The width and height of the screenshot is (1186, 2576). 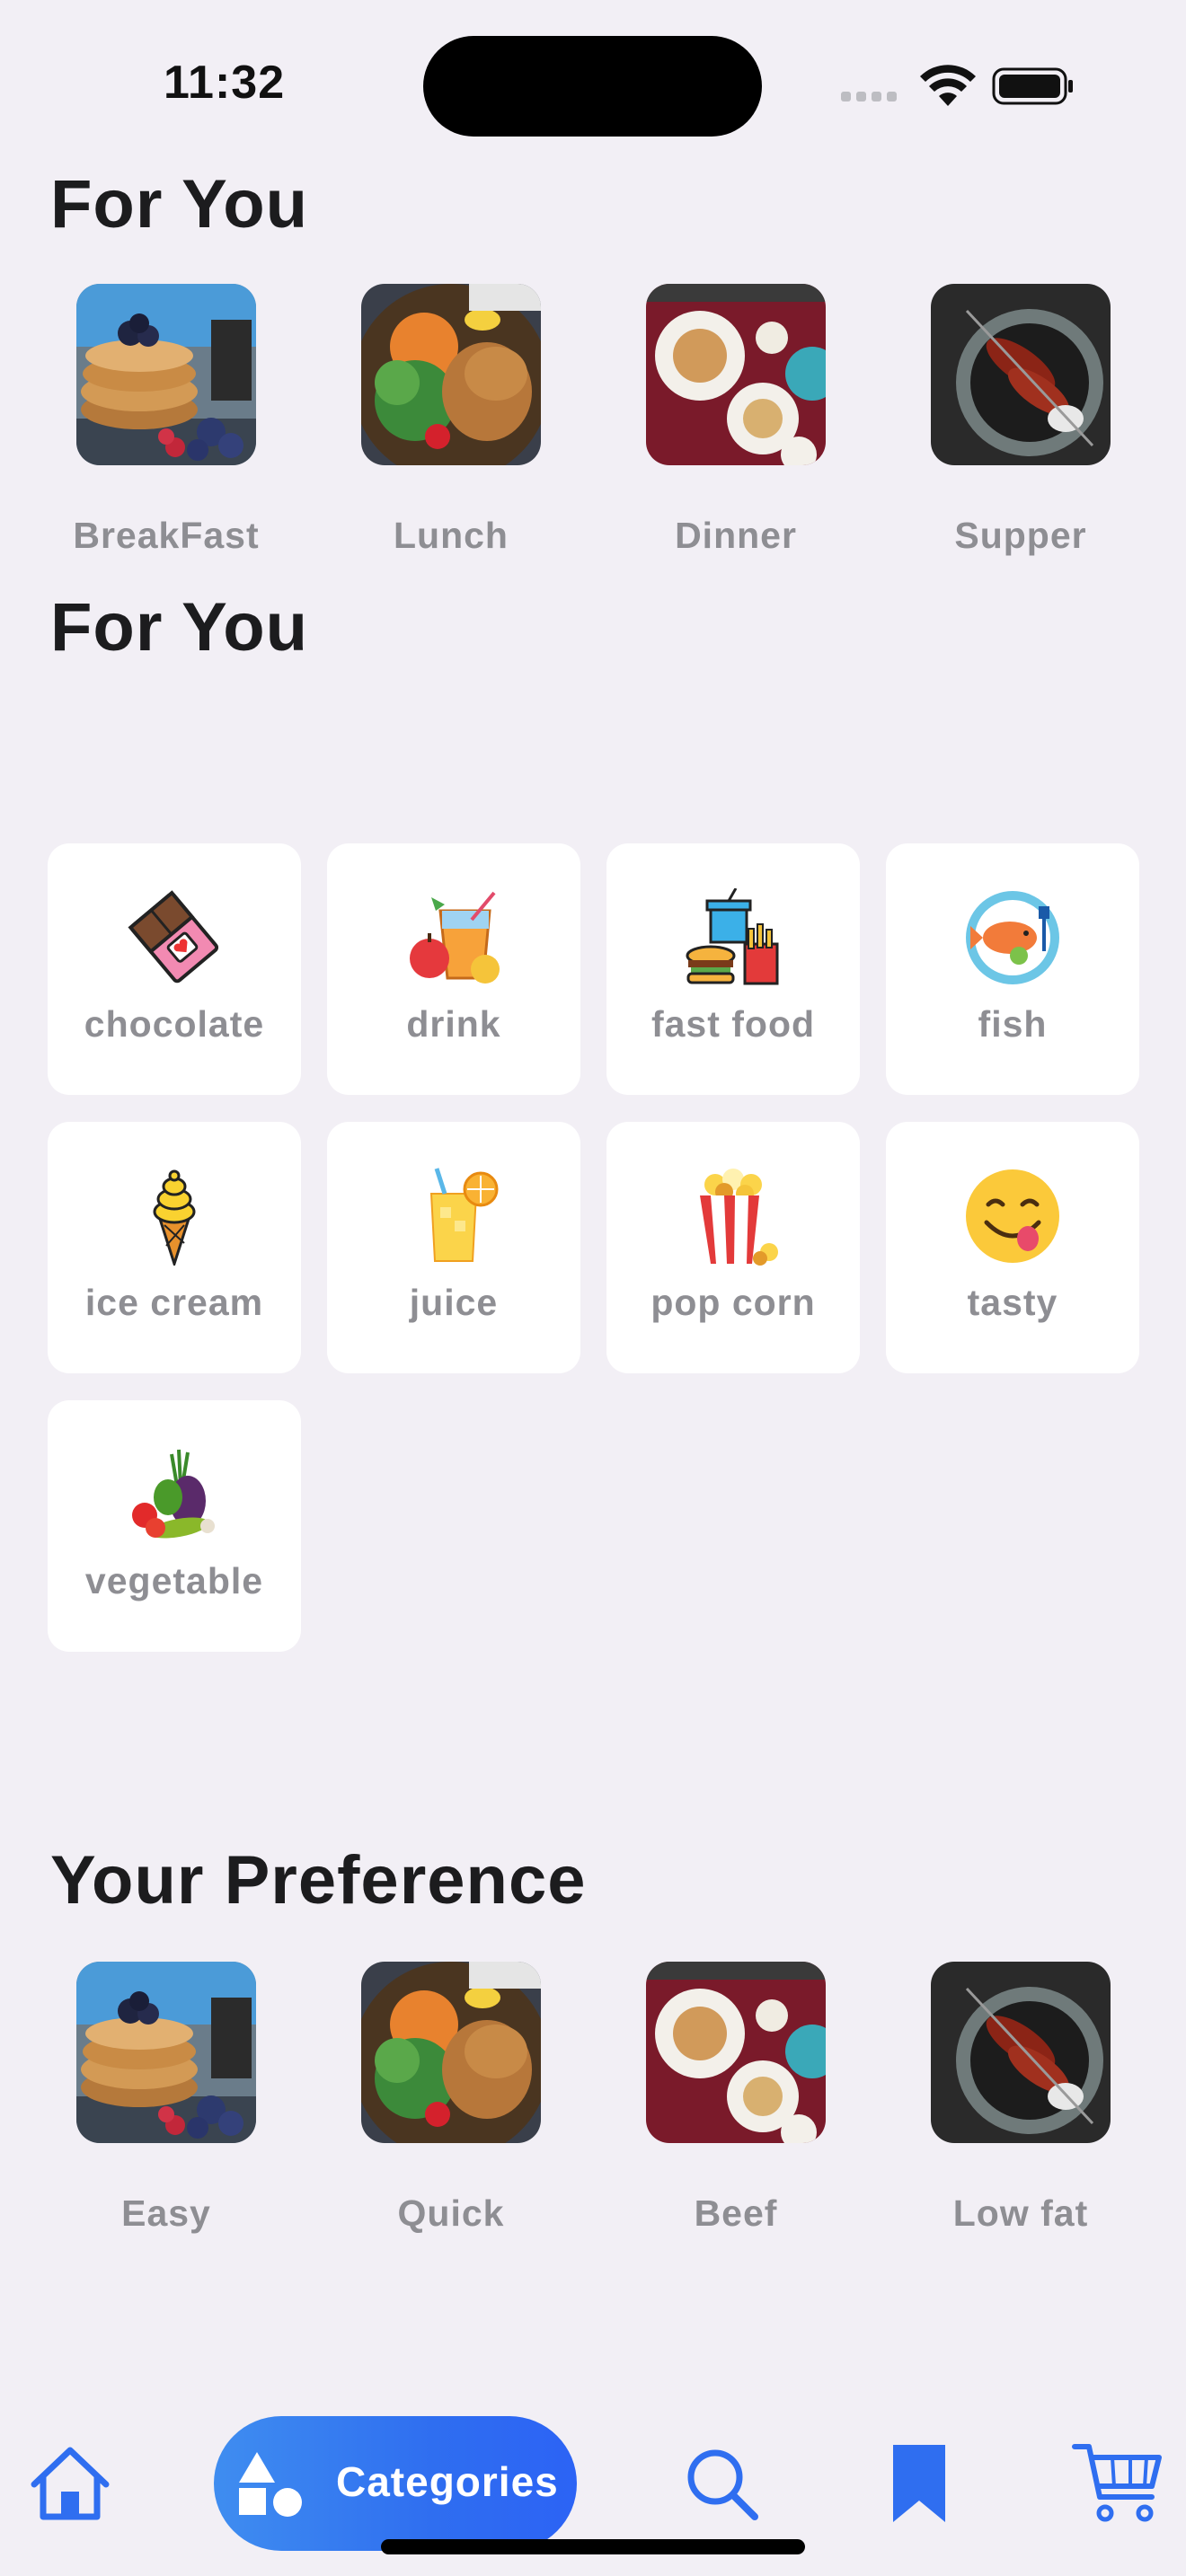 I want to click on preference-item-quick: Quick, so click(x=451, y=2098).